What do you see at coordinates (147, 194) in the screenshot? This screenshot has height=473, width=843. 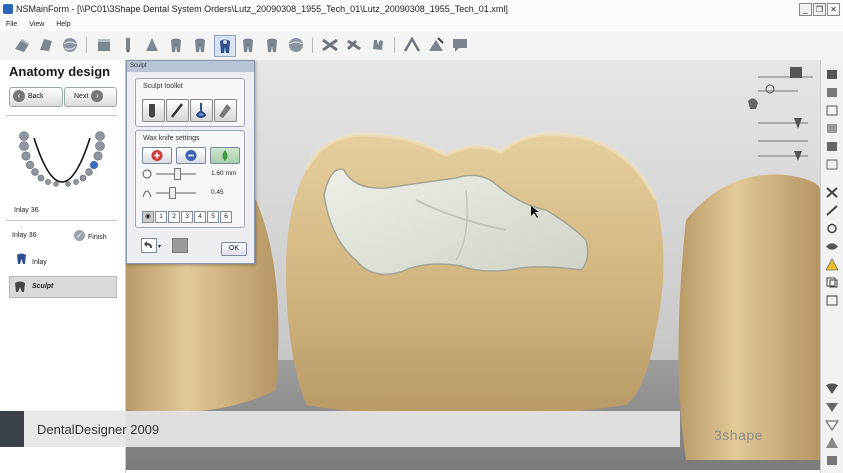 I see `strength-curve-icon` at bounding box center [147, 194].